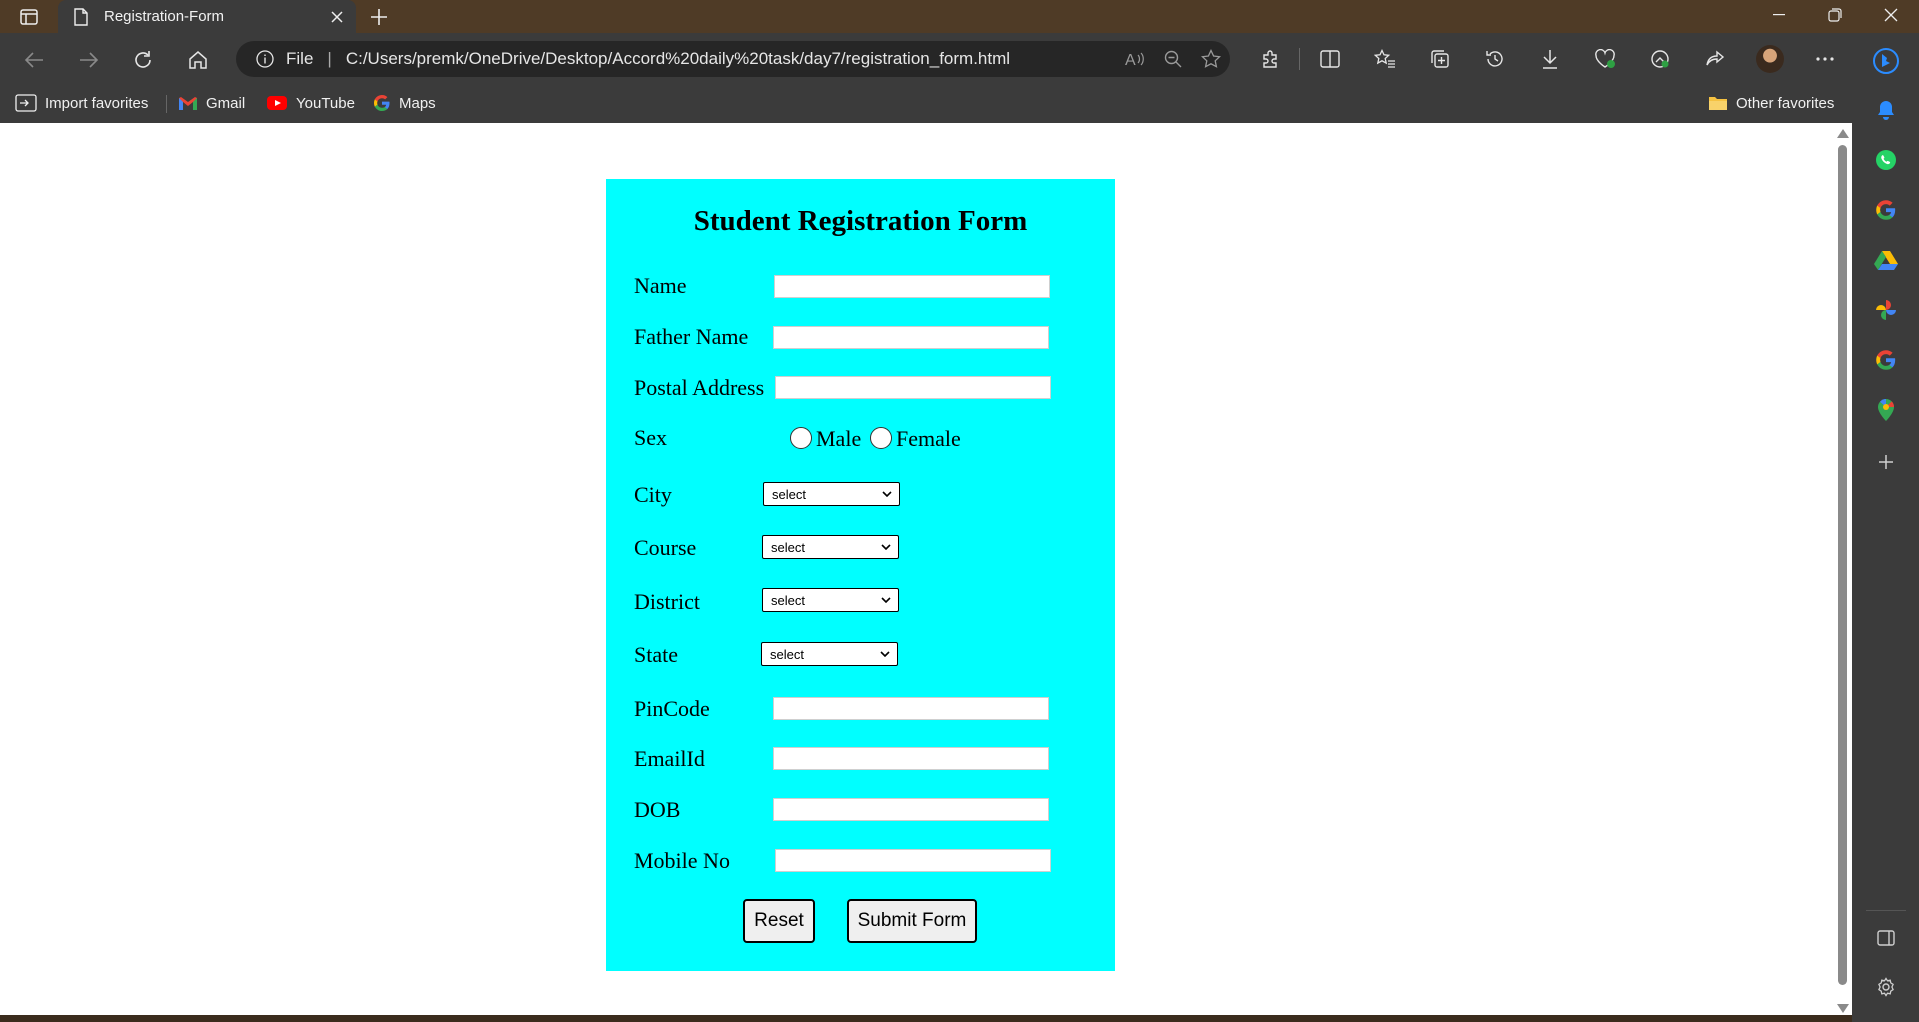 This screenshot has width=1919, height=1022. Describe the element at coordinates (1842, 565) in the screenshot. I see `scroll-thumb` at that location.